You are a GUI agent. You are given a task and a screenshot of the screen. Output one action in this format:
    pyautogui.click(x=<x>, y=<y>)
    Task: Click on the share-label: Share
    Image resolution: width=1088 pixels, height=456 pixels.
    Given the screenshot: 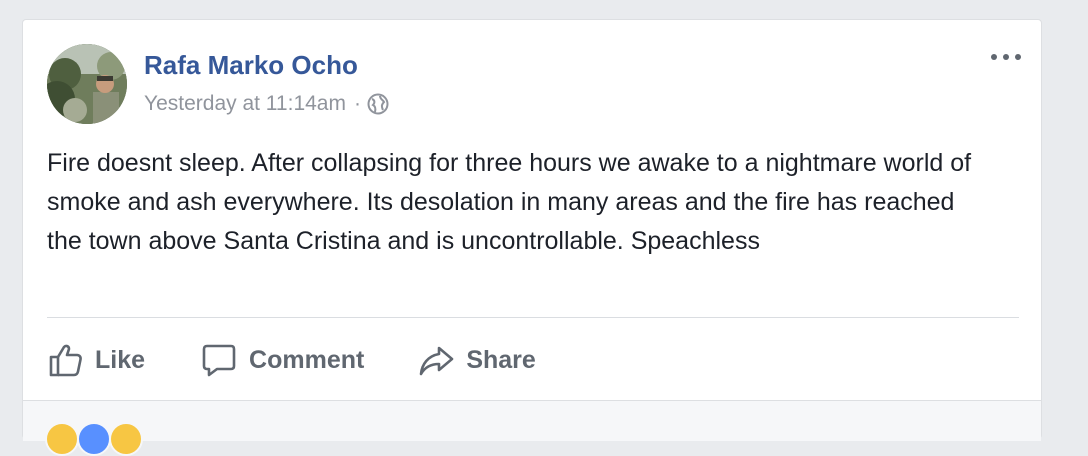 What is the action you would take?
    pyautogui.click(x=501, y=359)
    